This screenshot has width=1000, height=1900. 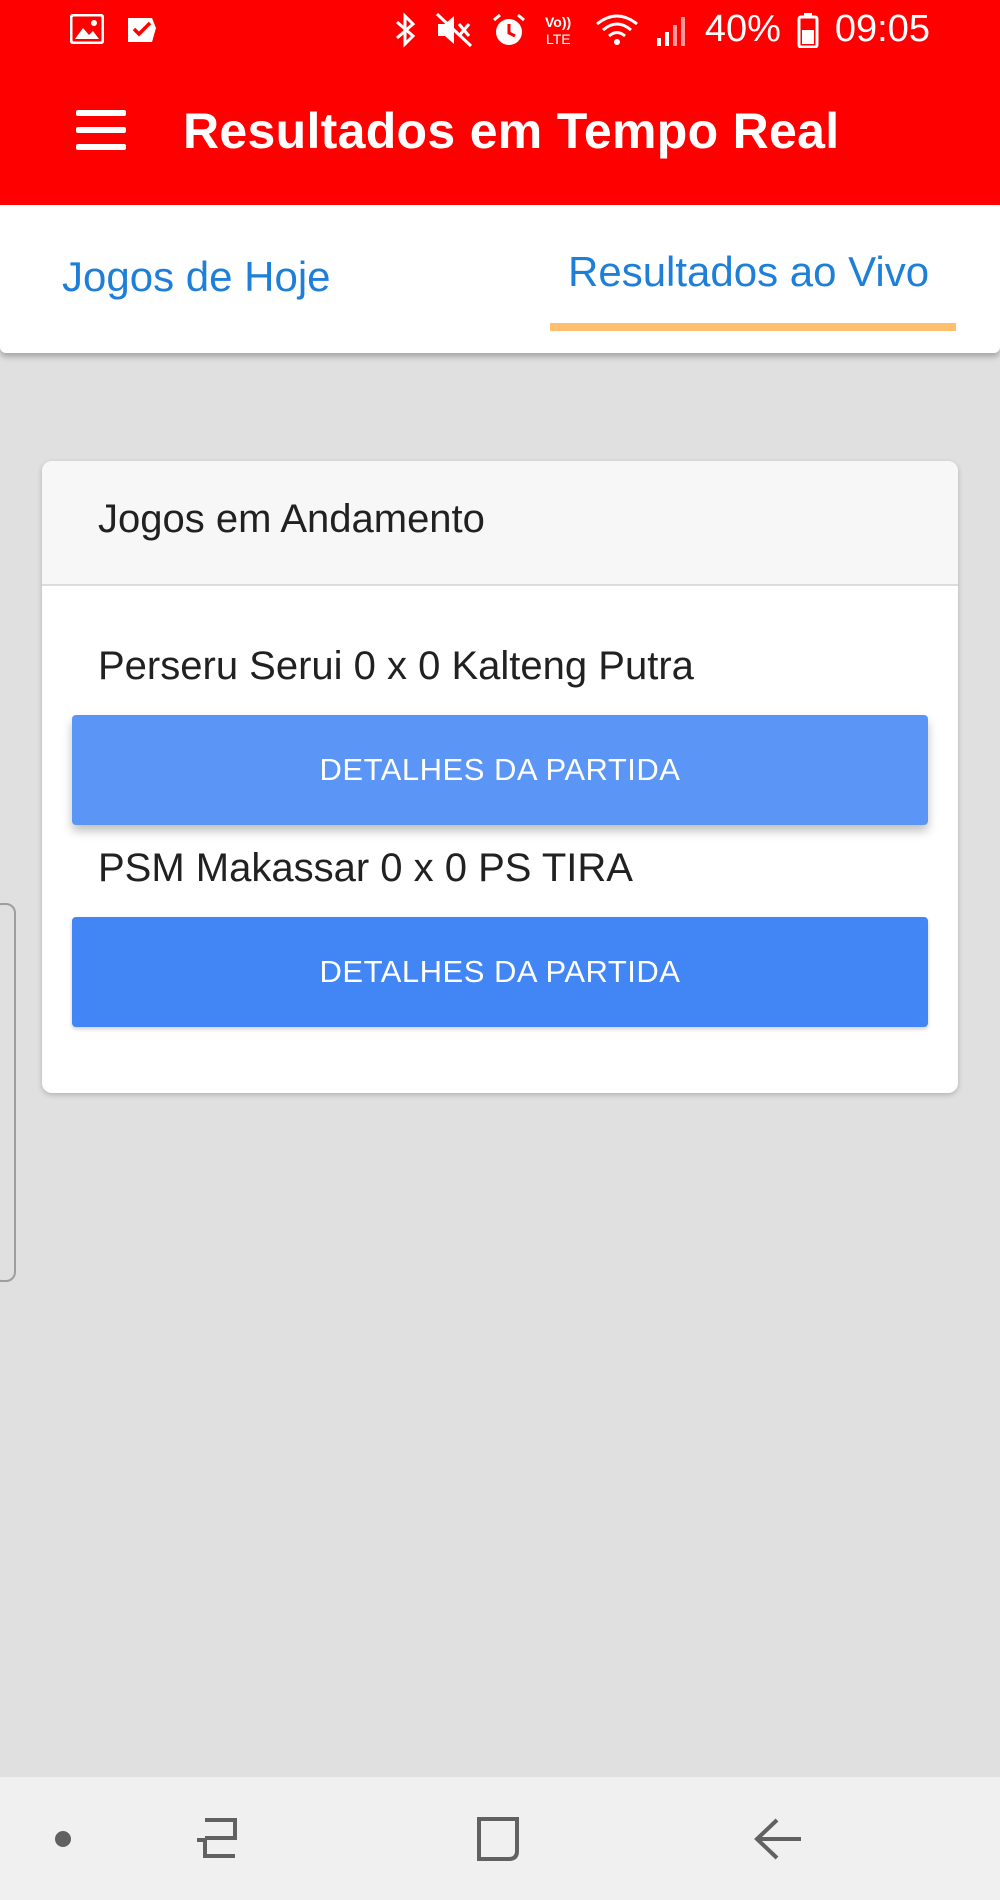 What do you see at coordinates (753, 327) in the screenshot?
I see `tab-selected-indicator` at bounding box center [753, 327].